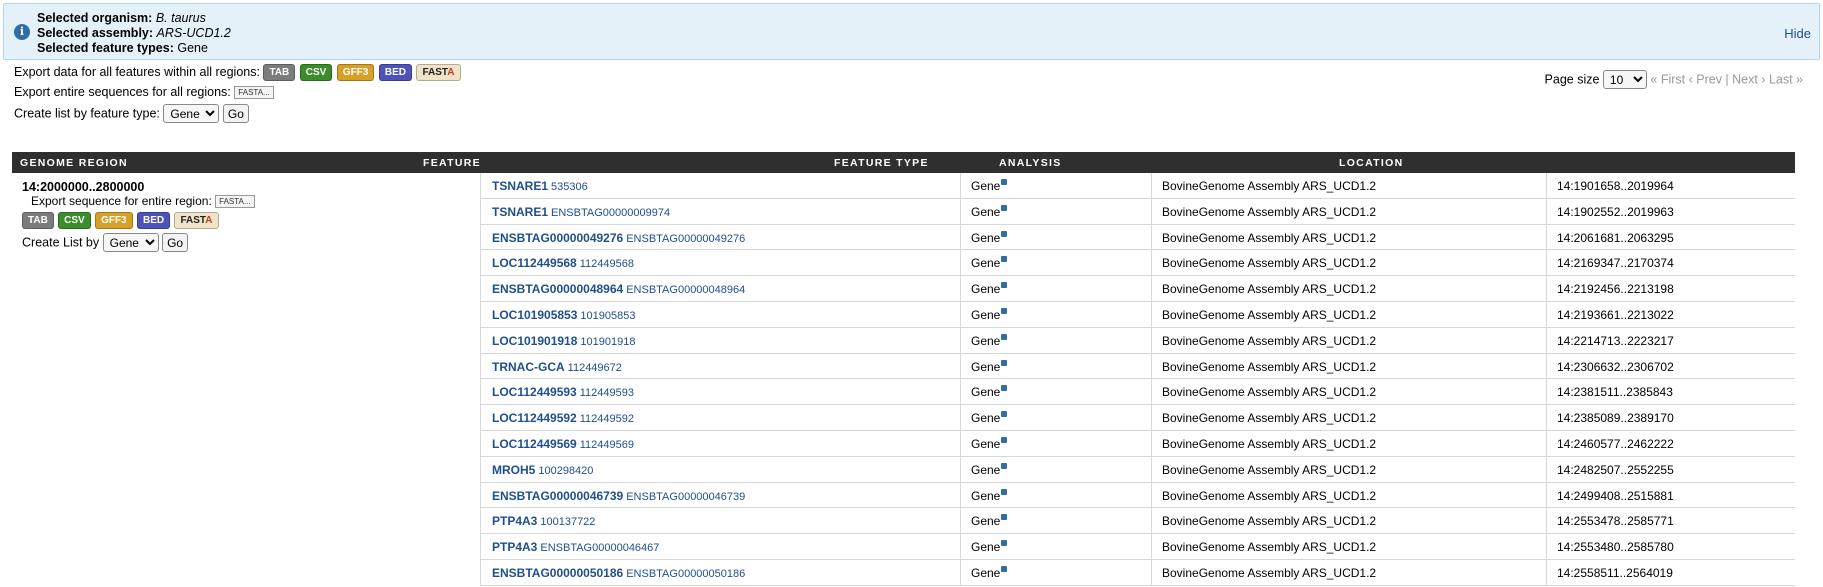 This screenshot has height=587, width=1823. I want to click on feature-cell: LOC112449568 112449568, so click(563, 263).